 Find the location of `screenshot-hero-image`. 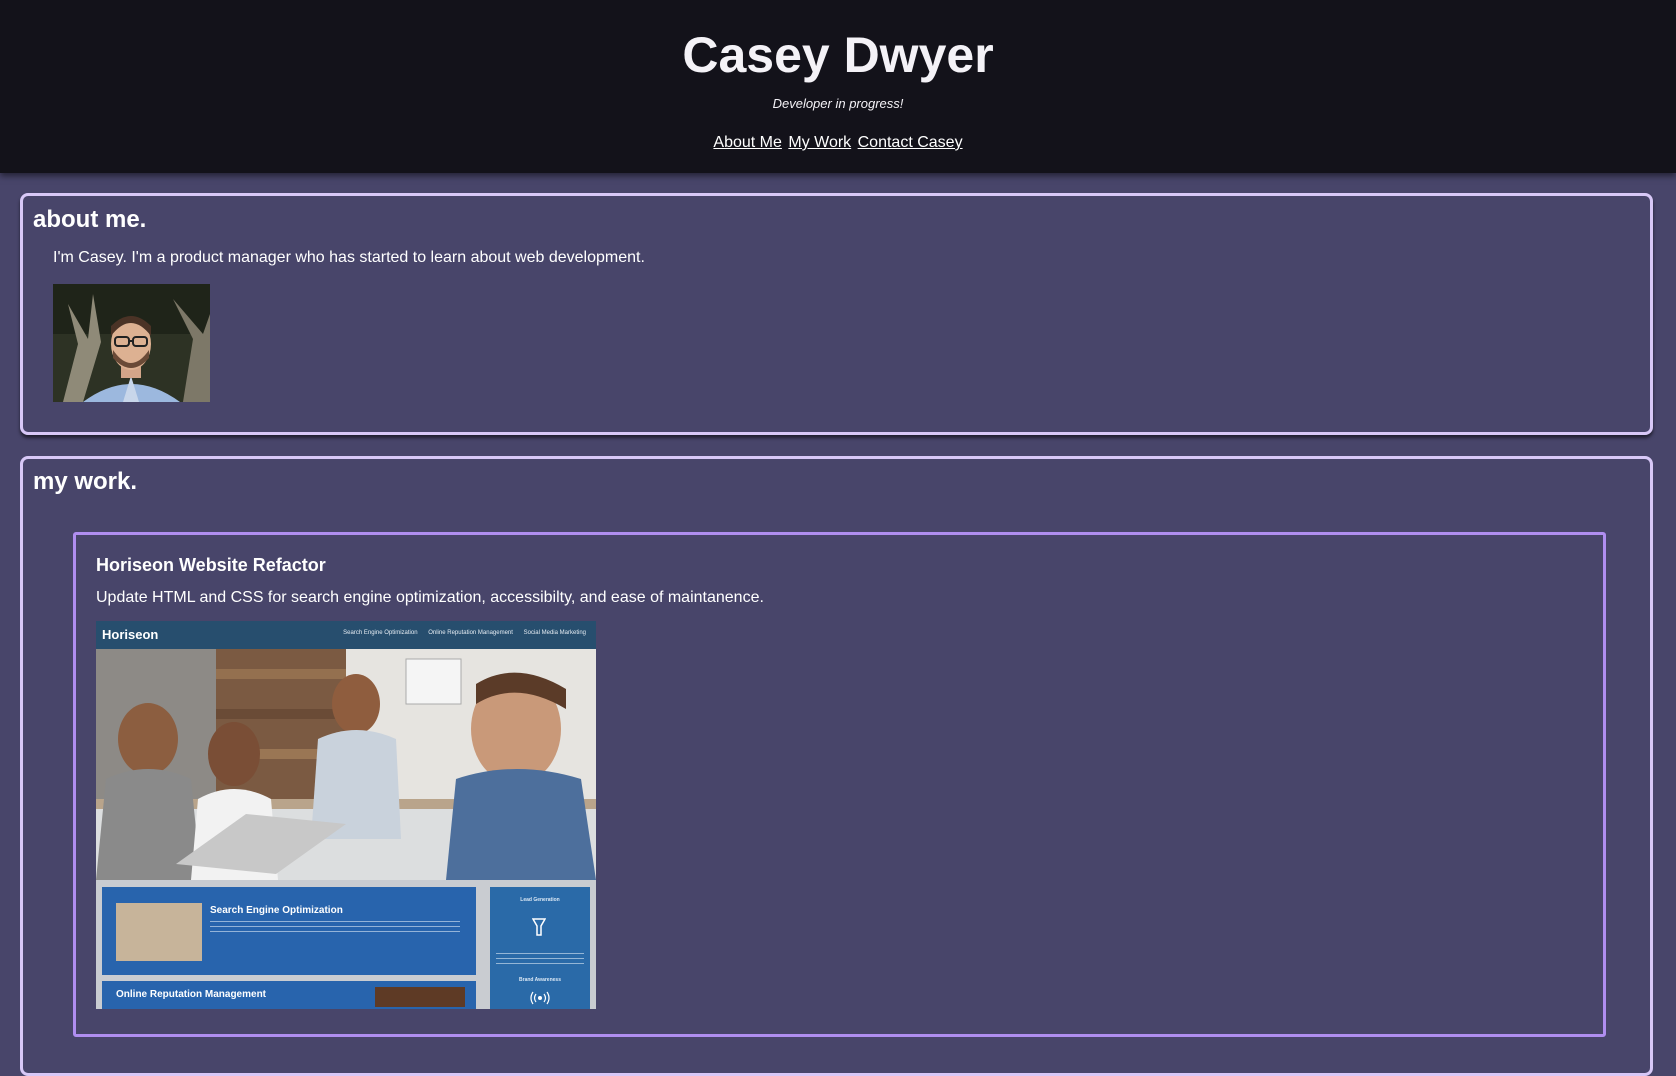

screenshot-hero-image is located at coordinates (346, 764).